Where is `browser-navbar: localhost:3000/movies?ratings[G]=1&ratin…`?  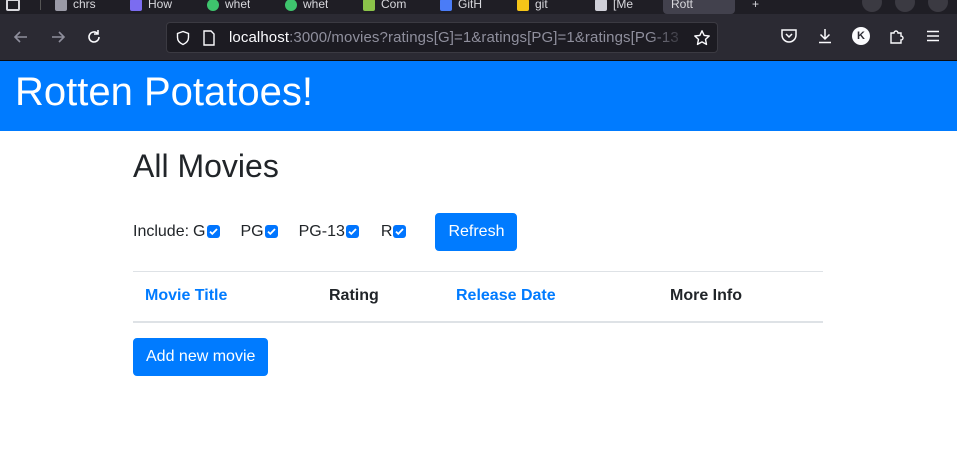 browser-navbar: localhost:3000/movies?ratings[G]=1&ratin… is located at coordinates (478, 37).